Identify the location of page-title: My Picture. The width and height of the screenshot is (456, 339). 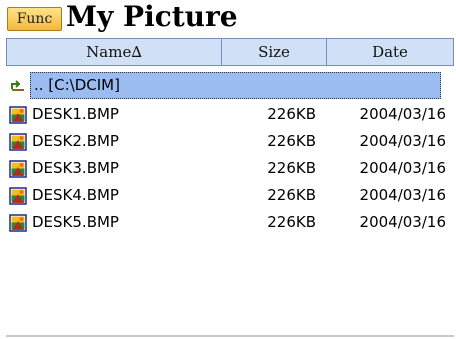
(152, 16).